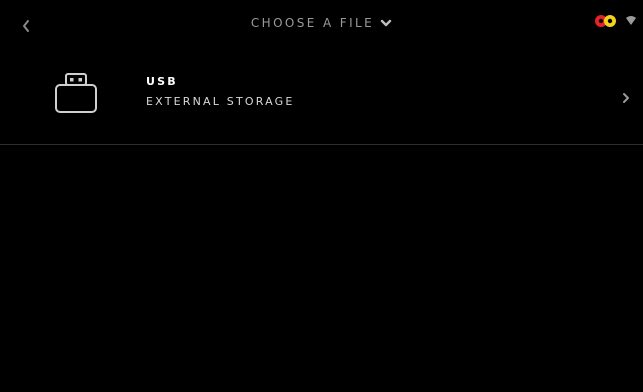  What do you see at coordinates (220, 91) in the screenshot?
I see `usb-item-text: USB EXTERNAL STORAGE` at bounding box center [220, 91].